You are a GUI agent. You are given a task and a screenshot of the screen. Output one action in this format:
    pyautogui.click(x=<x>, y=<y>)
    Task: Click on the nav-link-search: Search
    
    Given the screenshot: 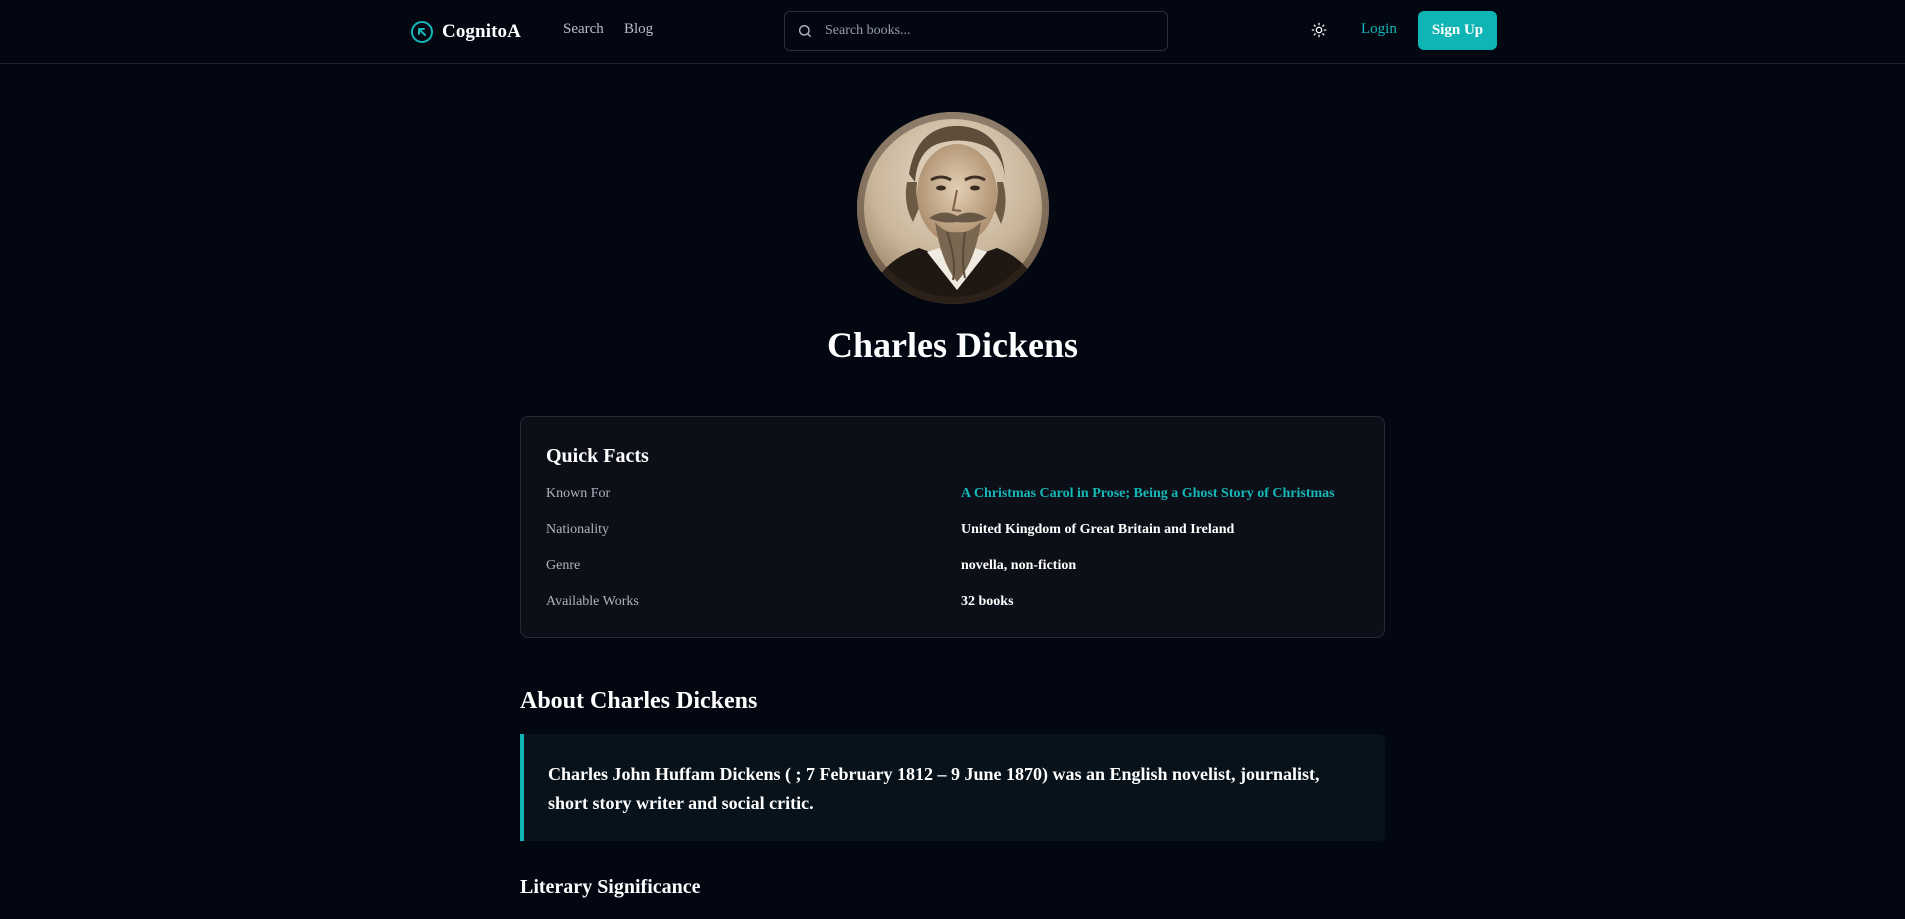 What is the action you would take?
    pyautogui.click(x=583, y=29)
    